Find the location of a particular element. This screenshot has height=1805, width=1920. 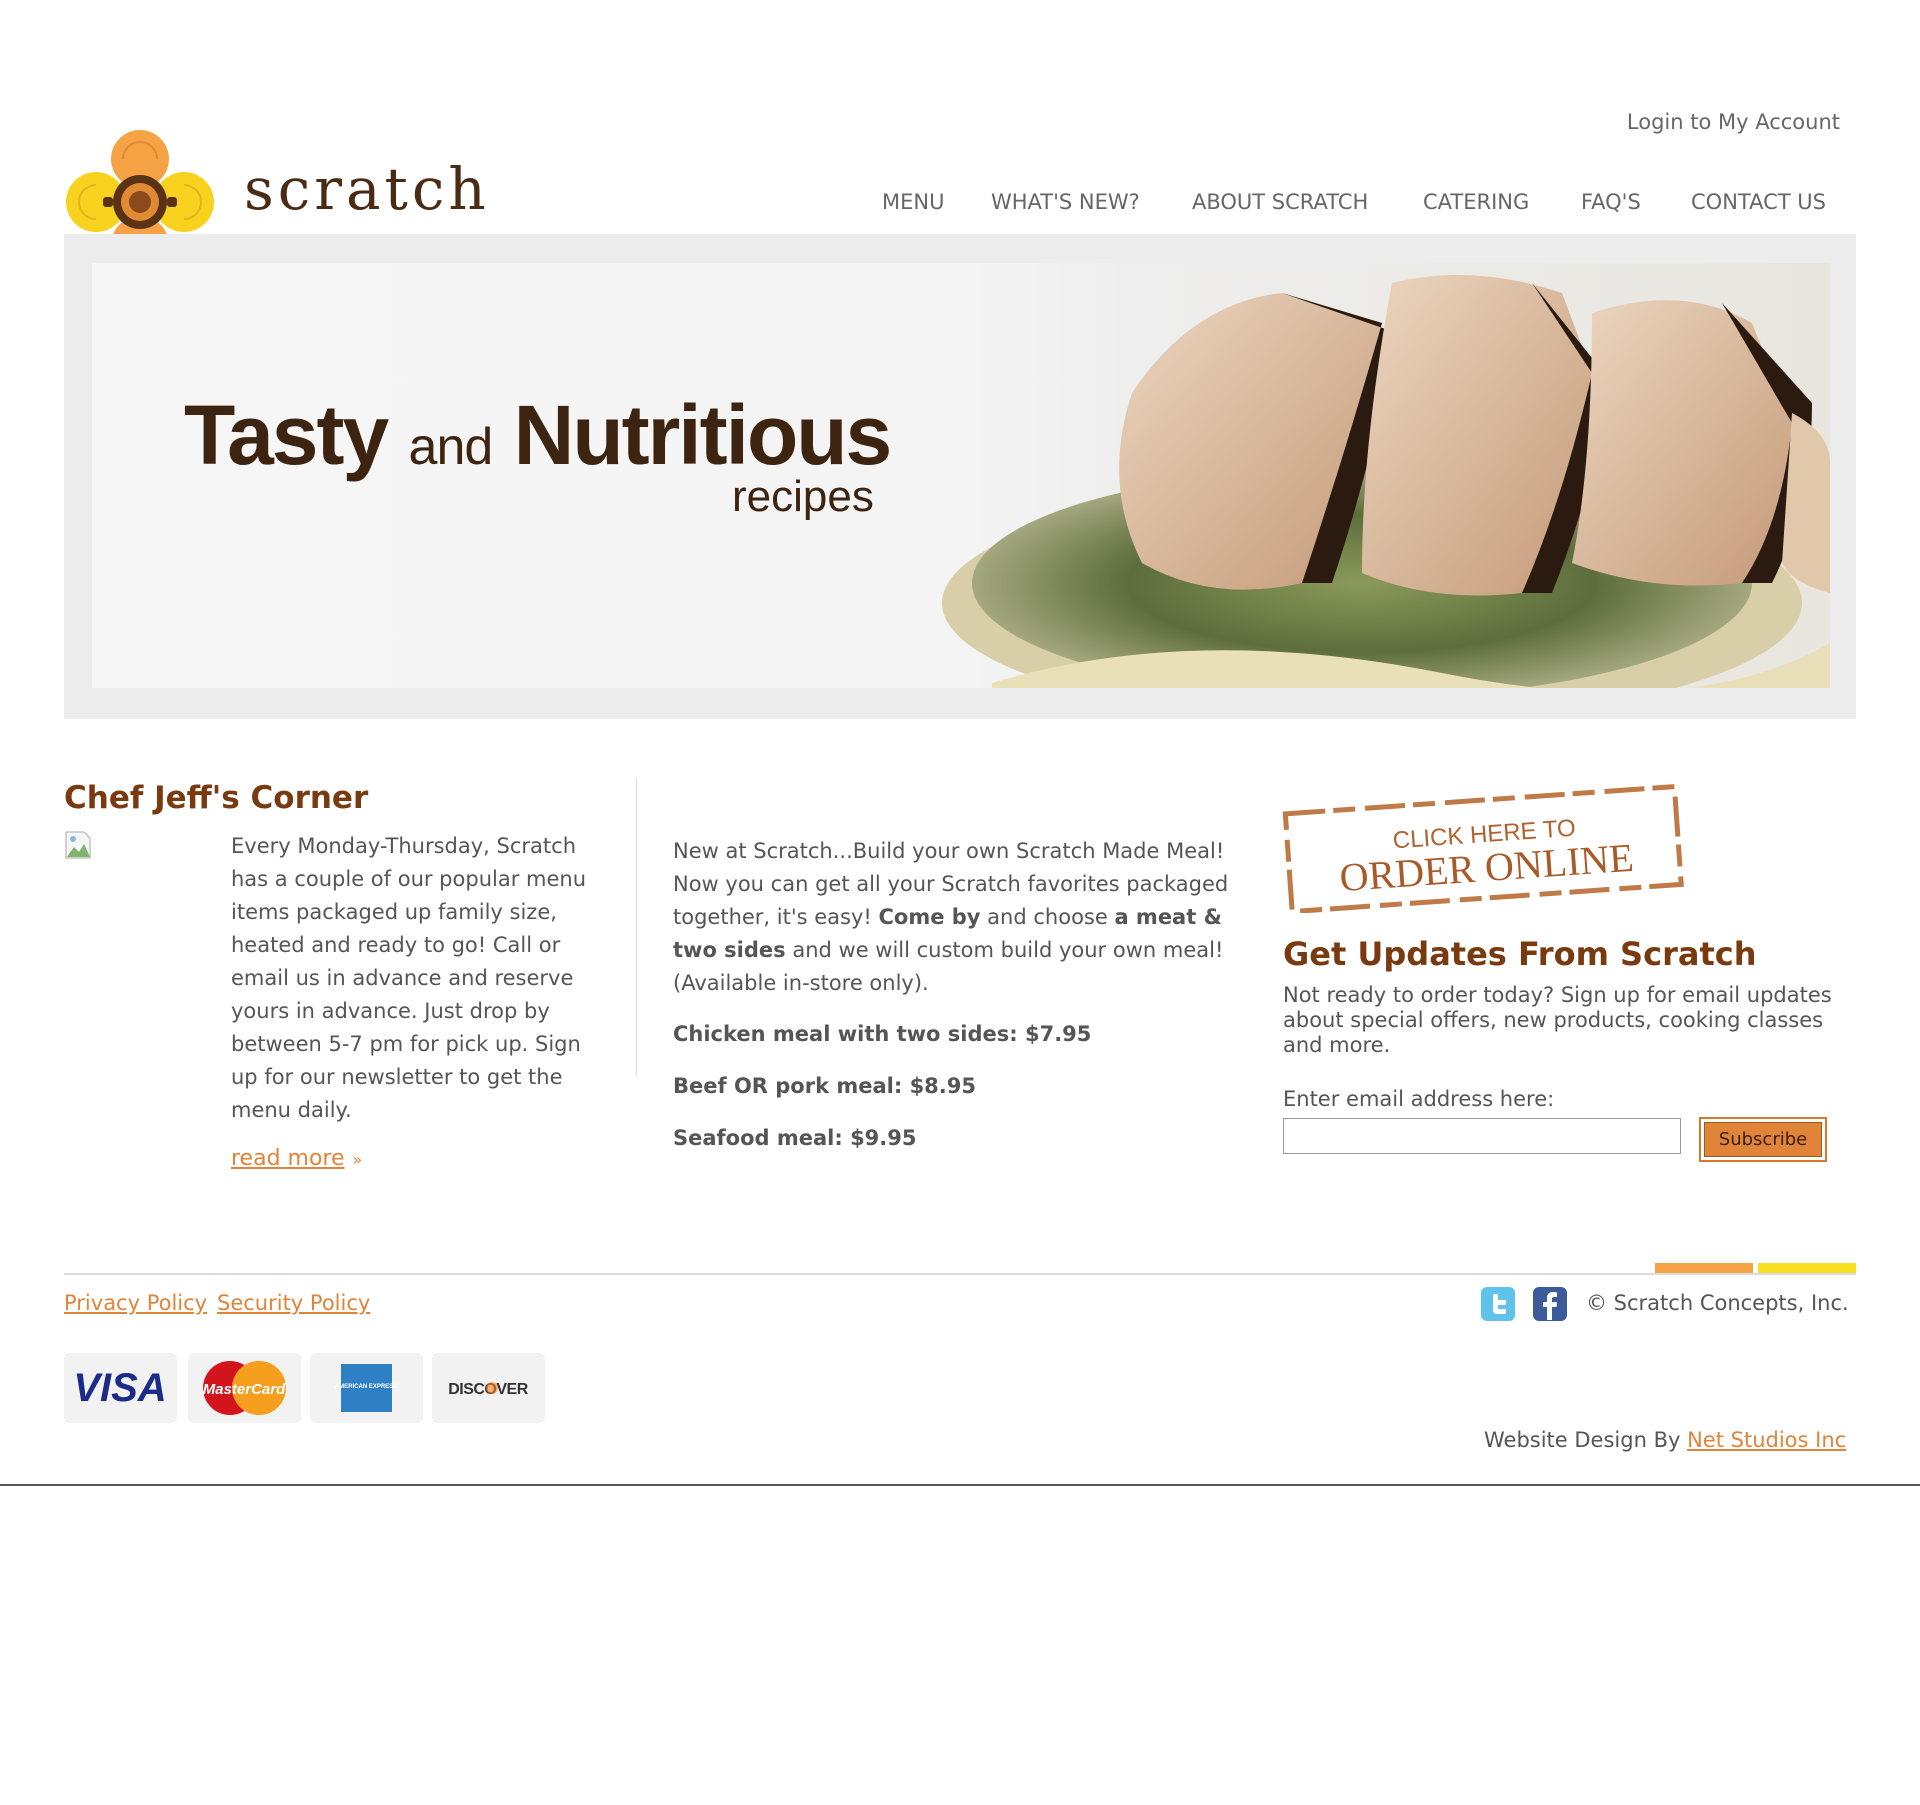

subscribe-button-frame: Subscribe is located at coordinates (1763, 1139).